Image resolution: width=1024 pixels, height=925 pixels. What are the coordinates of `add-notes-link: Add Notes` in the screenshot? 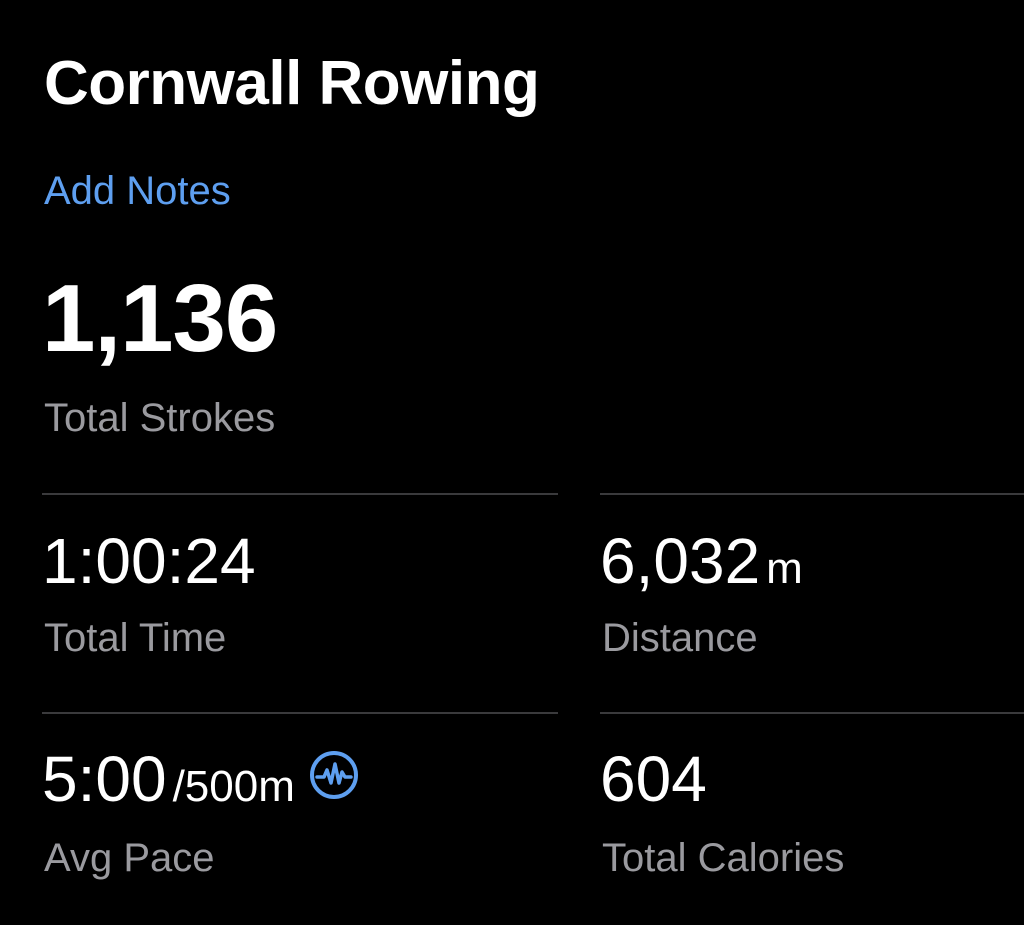 It's located at (137, 191).